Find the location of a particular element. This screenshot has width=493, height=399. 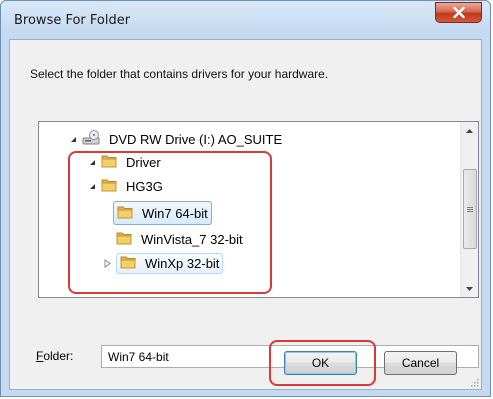

close-icon is located at coordinates (458, 12).